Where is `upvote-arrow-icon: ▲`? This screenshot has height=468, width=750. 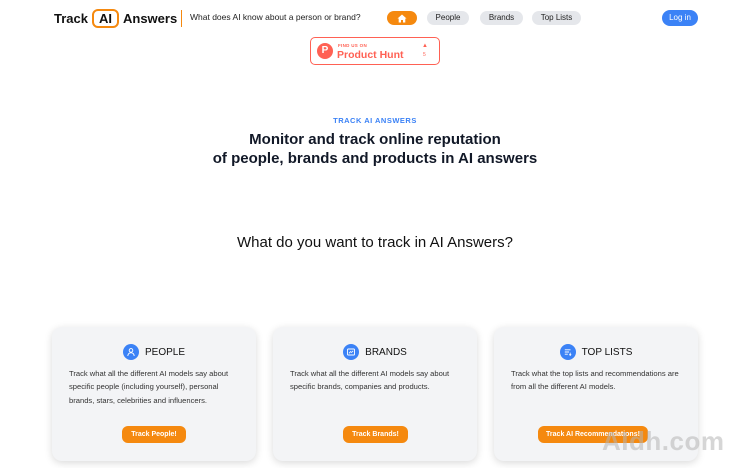
upvote-arrow-icon: ▲ is located at coordinates (425, 46).